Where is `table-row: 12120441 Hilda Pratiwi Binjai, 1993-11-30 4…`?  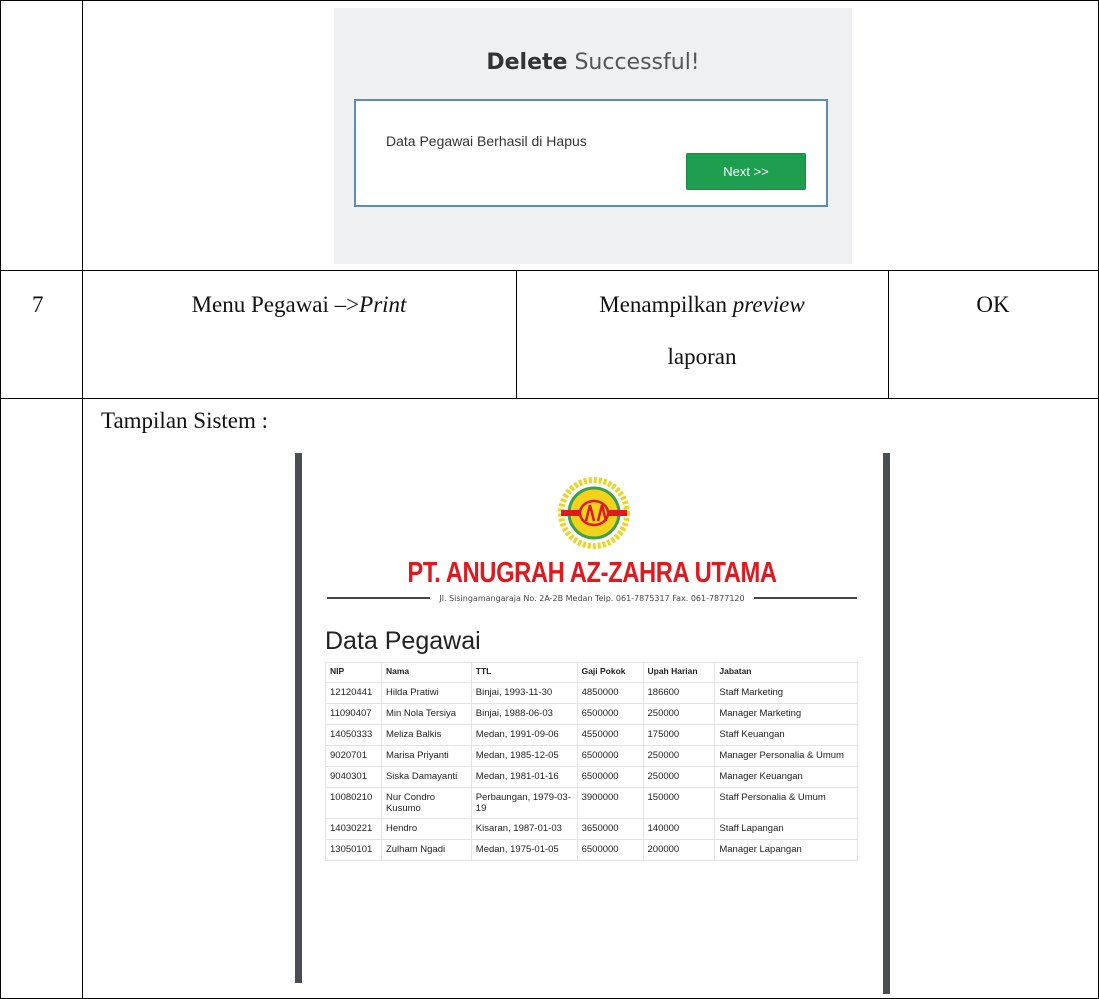
table-row: 12120441 Hilda Pratiwi Binjai, 1993-11-30 4… is located at coordinates (591, 693).